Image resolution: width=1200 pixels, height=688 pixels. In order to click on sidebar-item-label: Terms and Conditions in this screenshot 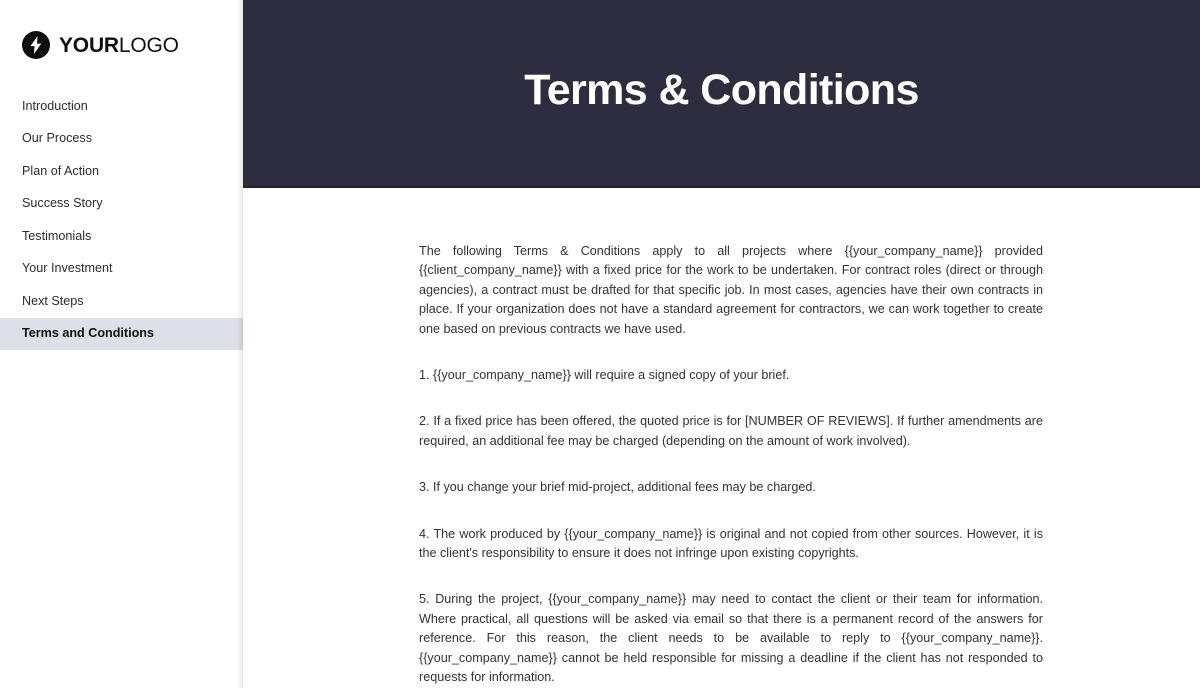, I will do `click(88, 333)`.